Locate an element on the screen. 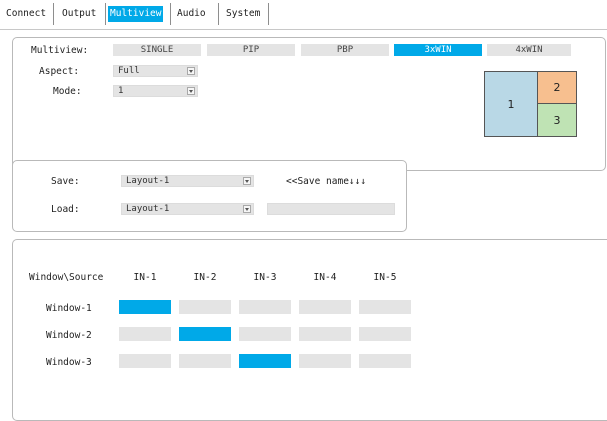  preview-window-3: 3 is located at coordinates (557, 120).